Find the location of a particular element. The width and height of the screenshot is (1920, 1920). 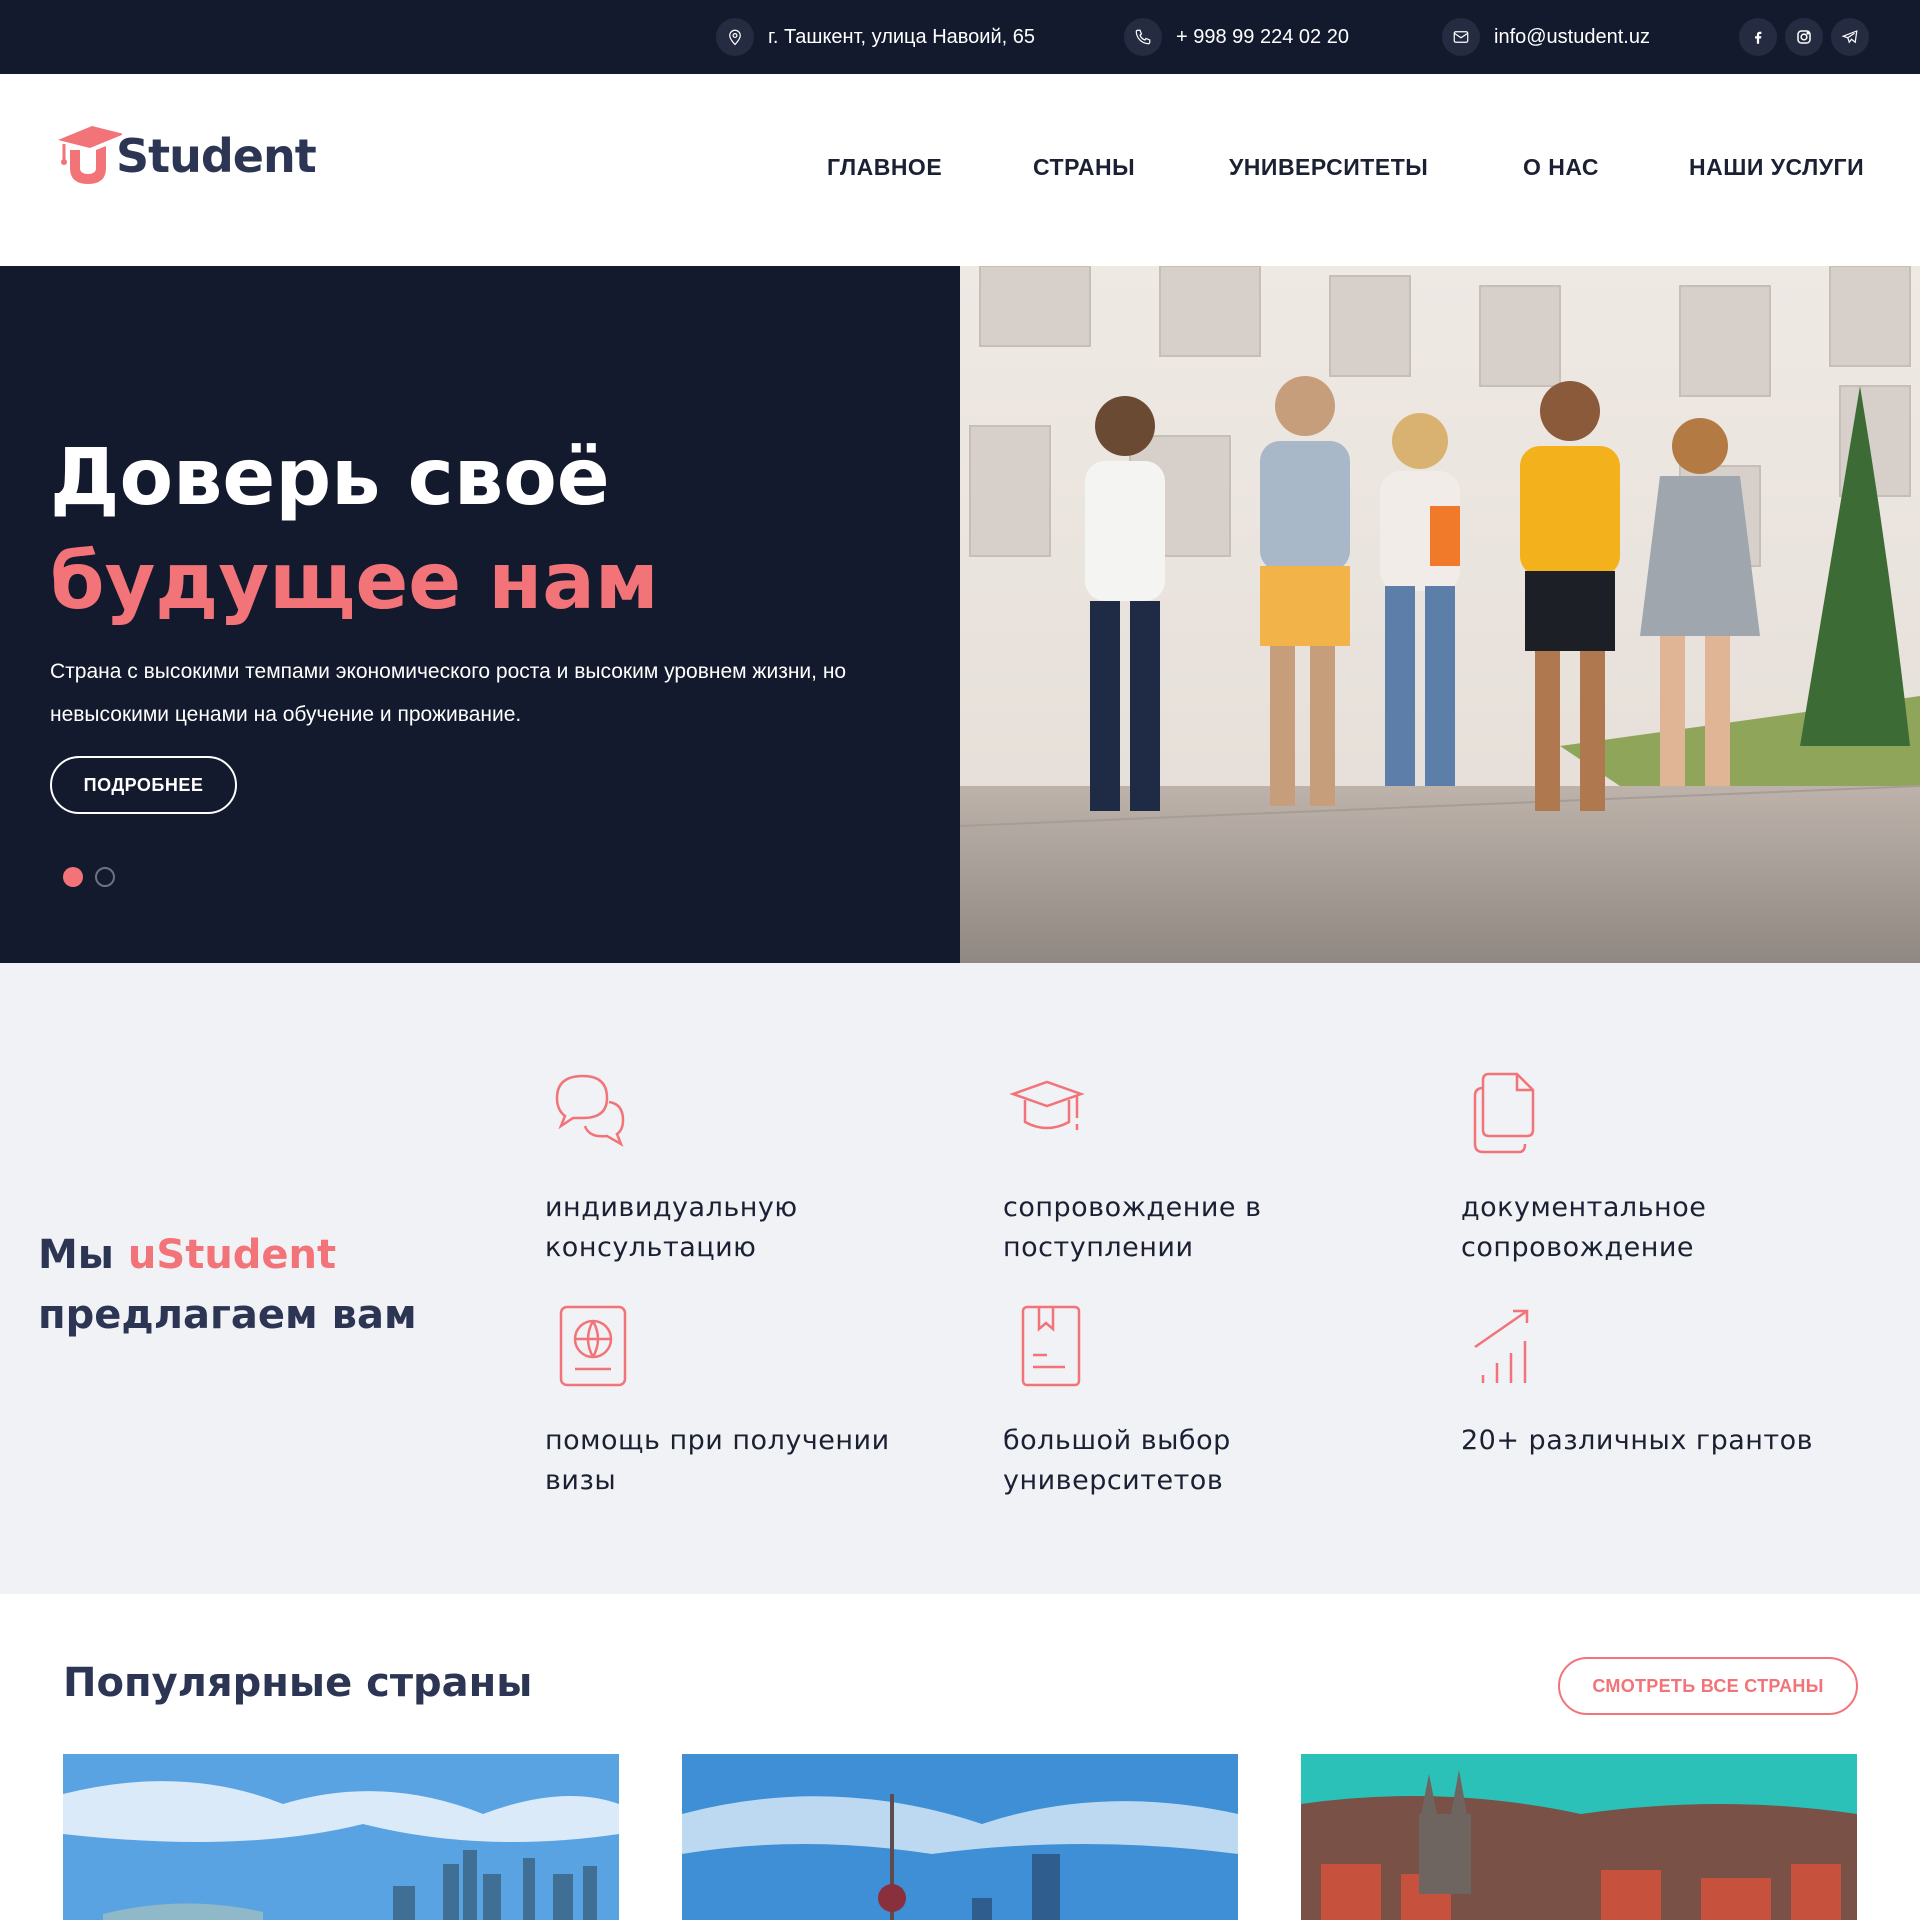

phone-item: + 998 99 224 02 20 is located at coordinates (1236, 37).